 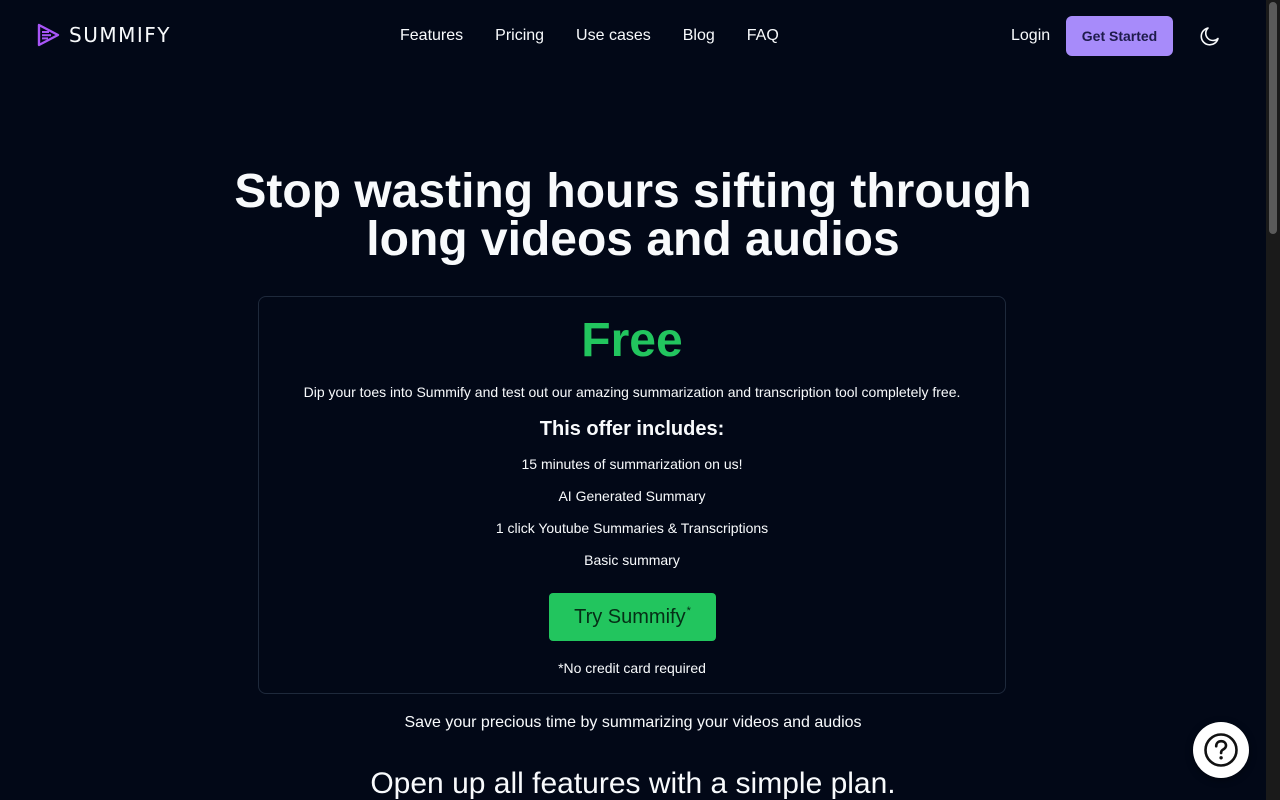 I want to click on nav-blog: Blog, so click(x=699, y=36).